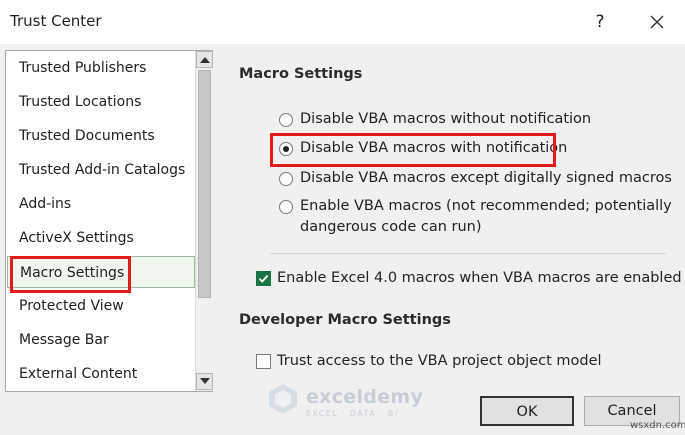 This screenshot has width=685, height=435. I want to click on sidebar-scrollbar, so click(204, 221).